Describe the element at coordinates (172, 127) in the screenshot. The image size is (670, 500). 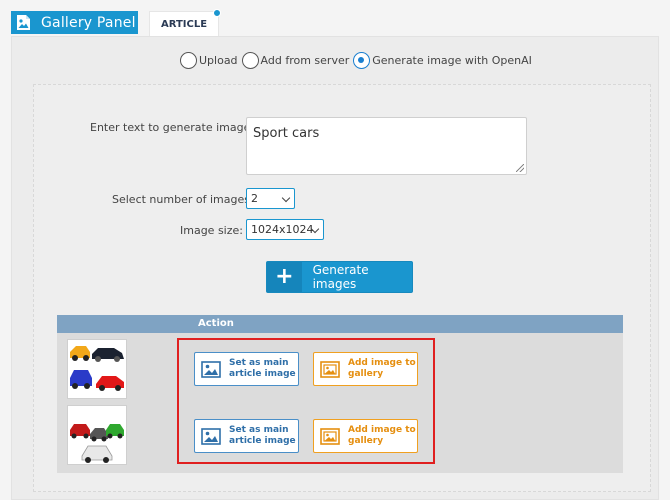
I see `prompt-label: Enter text to generate image:` at that location.